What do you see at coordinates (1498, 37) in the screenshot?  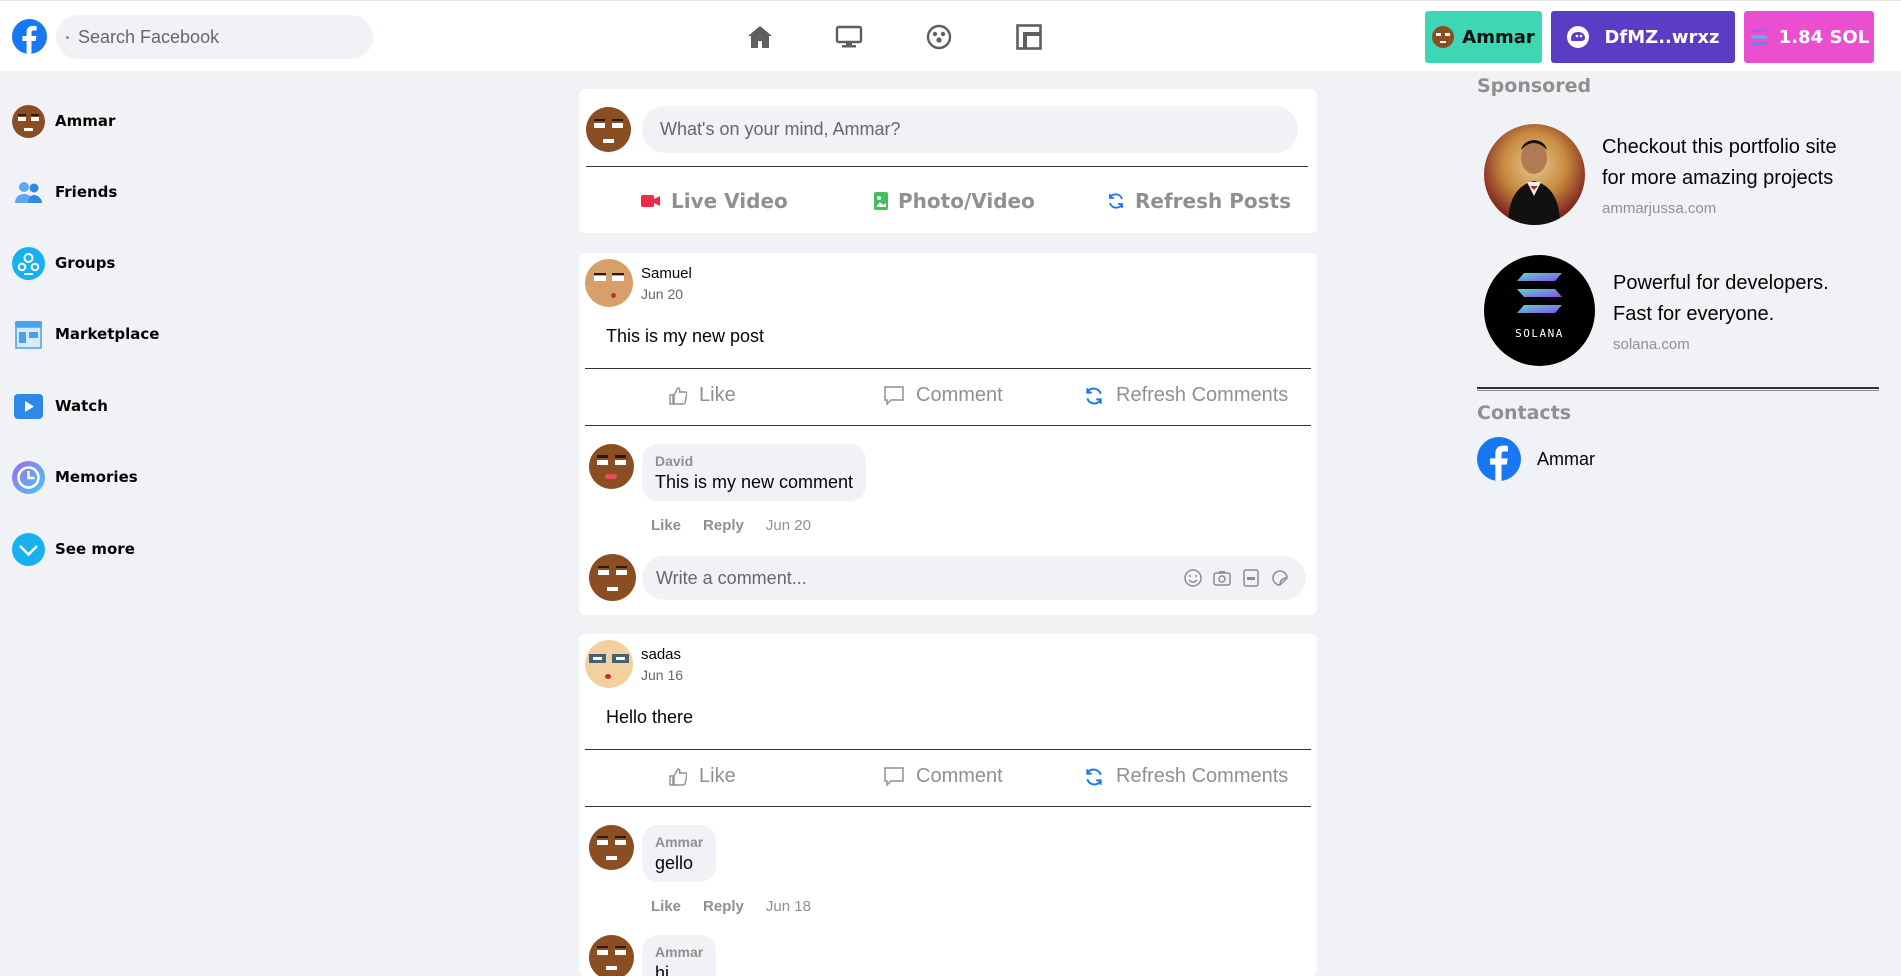 I see `profile-button-label: Ammar` at bounding box center [1498, 37].